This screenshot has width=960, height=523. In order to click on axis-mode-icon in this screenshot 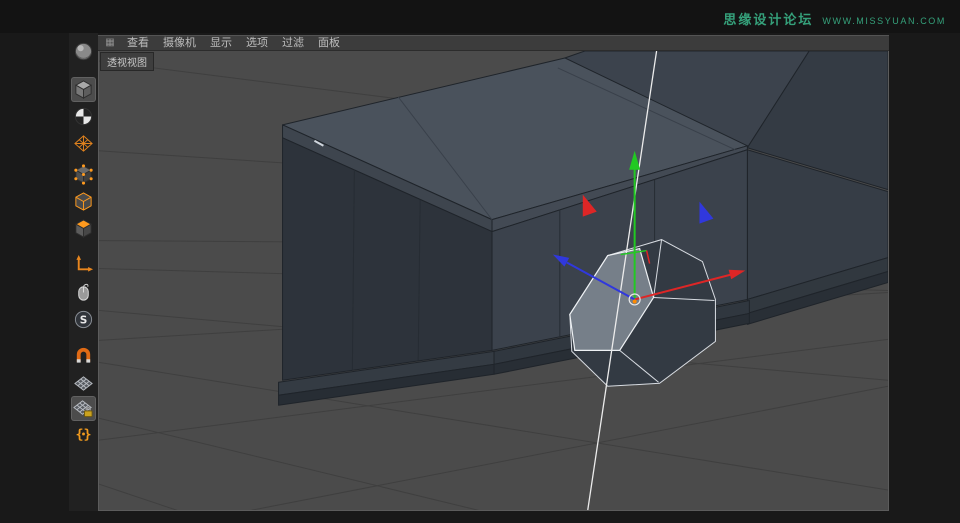, I will do `click(85, 263)`.